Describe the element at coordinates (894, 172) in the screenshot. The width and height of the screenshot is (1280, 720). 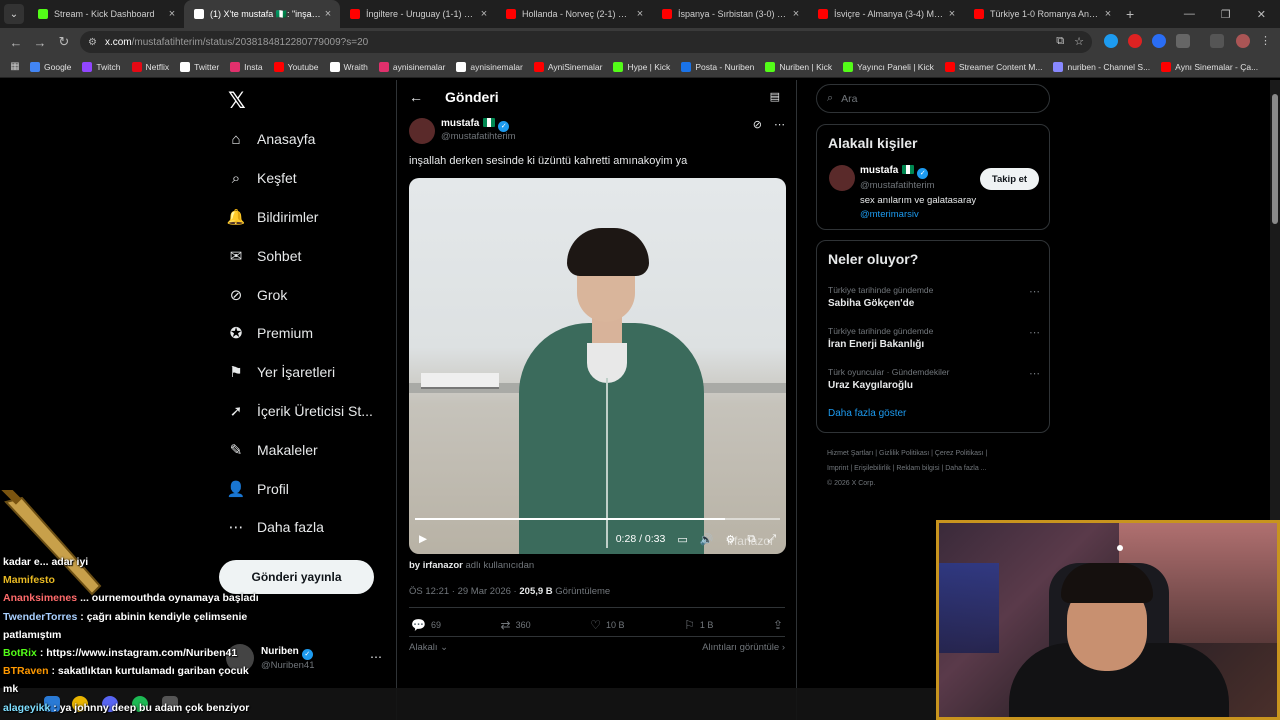
I see `related-name: mustafa ✓` at that location.